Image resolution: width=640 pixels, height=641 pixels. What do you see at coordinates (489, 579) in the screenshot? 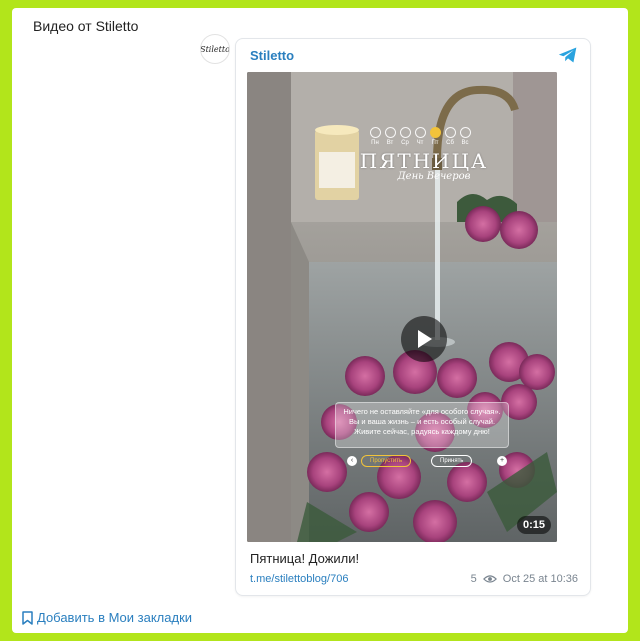
I see `eye-icon` at bounding box center [489, 579].